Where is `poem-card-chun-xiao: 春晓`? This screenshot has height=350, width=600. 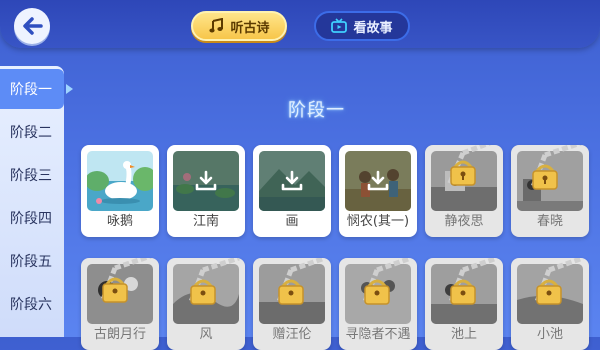 poem-card-chun-xiao: 春晓 is located at coordinates (550, 191).